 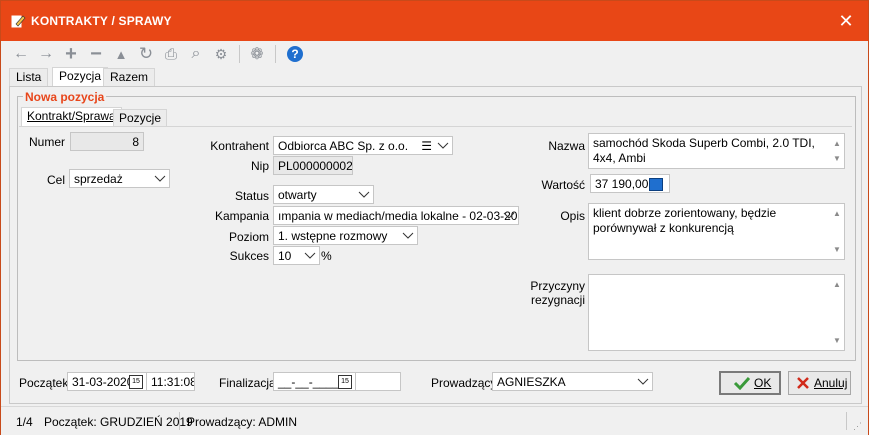 I want to click on tab-razem: Razem, so click(x=129, y=77).